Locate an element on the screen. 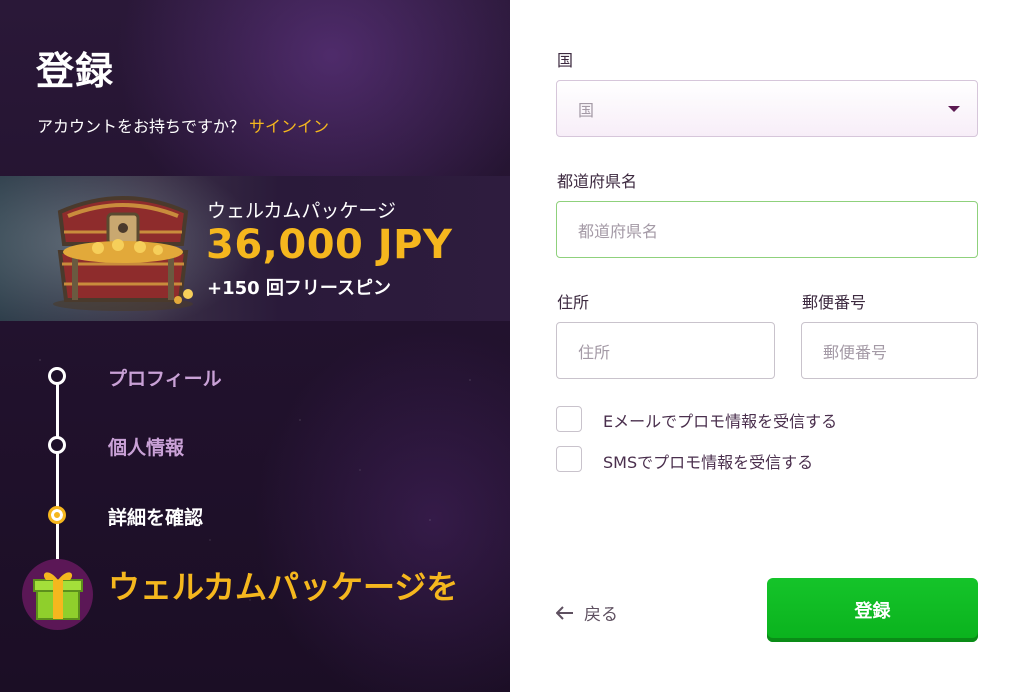 Image resolution: width=1024 pixels, height=692 pixels. gift-badge is located at coordinates (57, 594).